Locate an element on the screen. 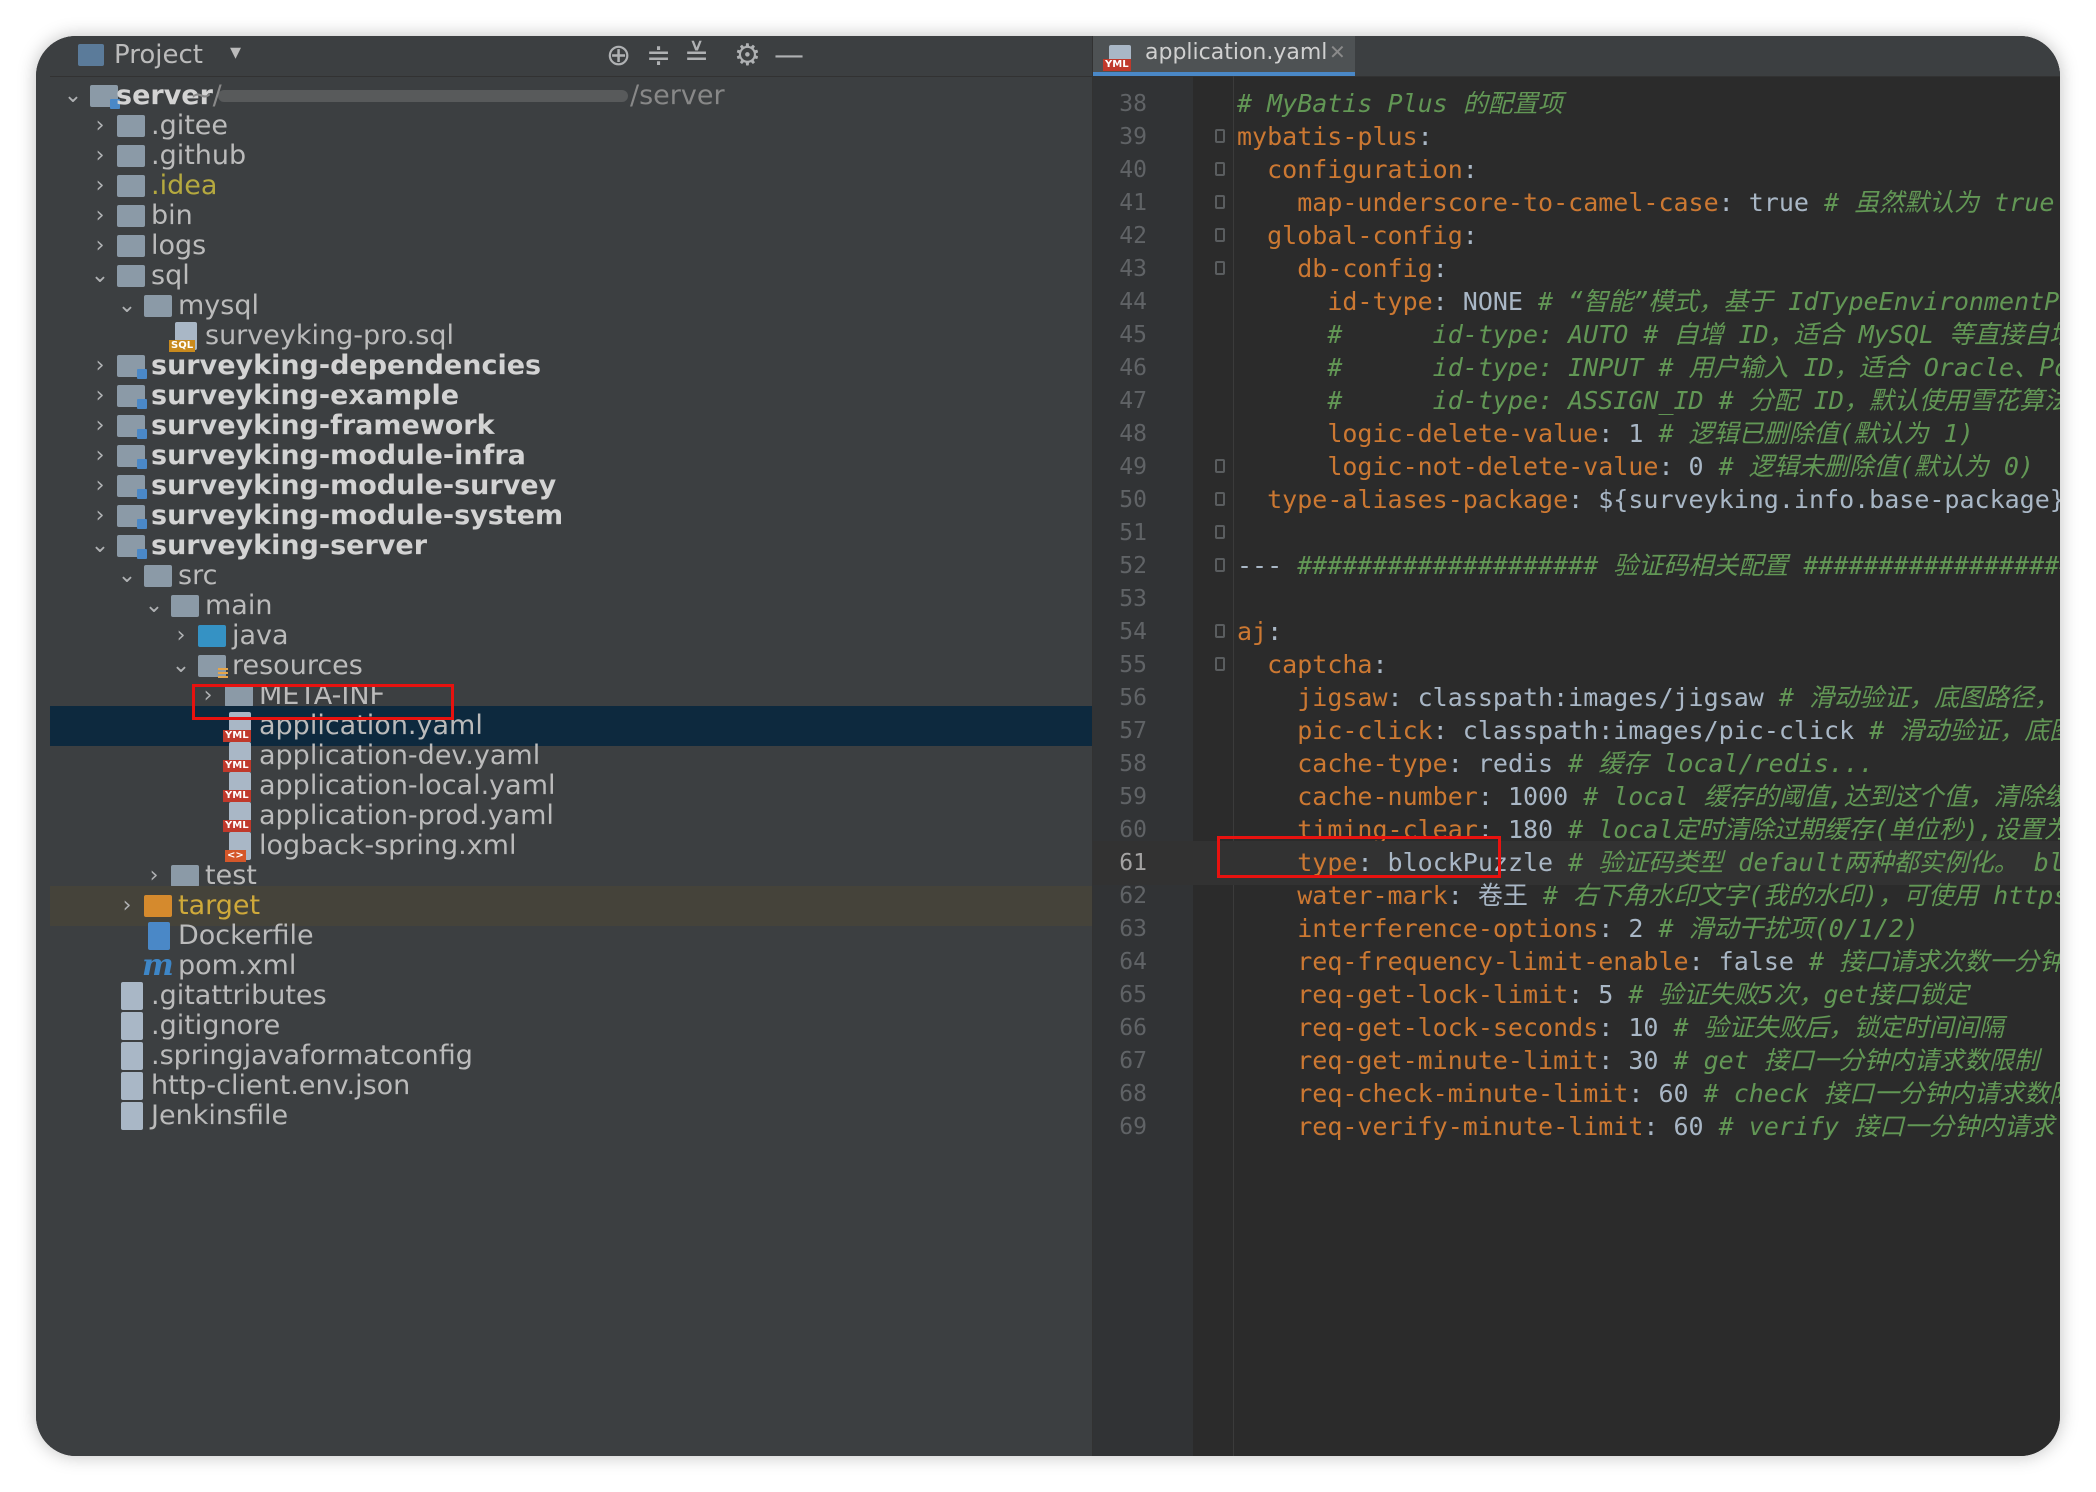 The width and height of the screenshot is (2096, 1492). expand-all-icon: ≑ is located at coordinates (658, 55).